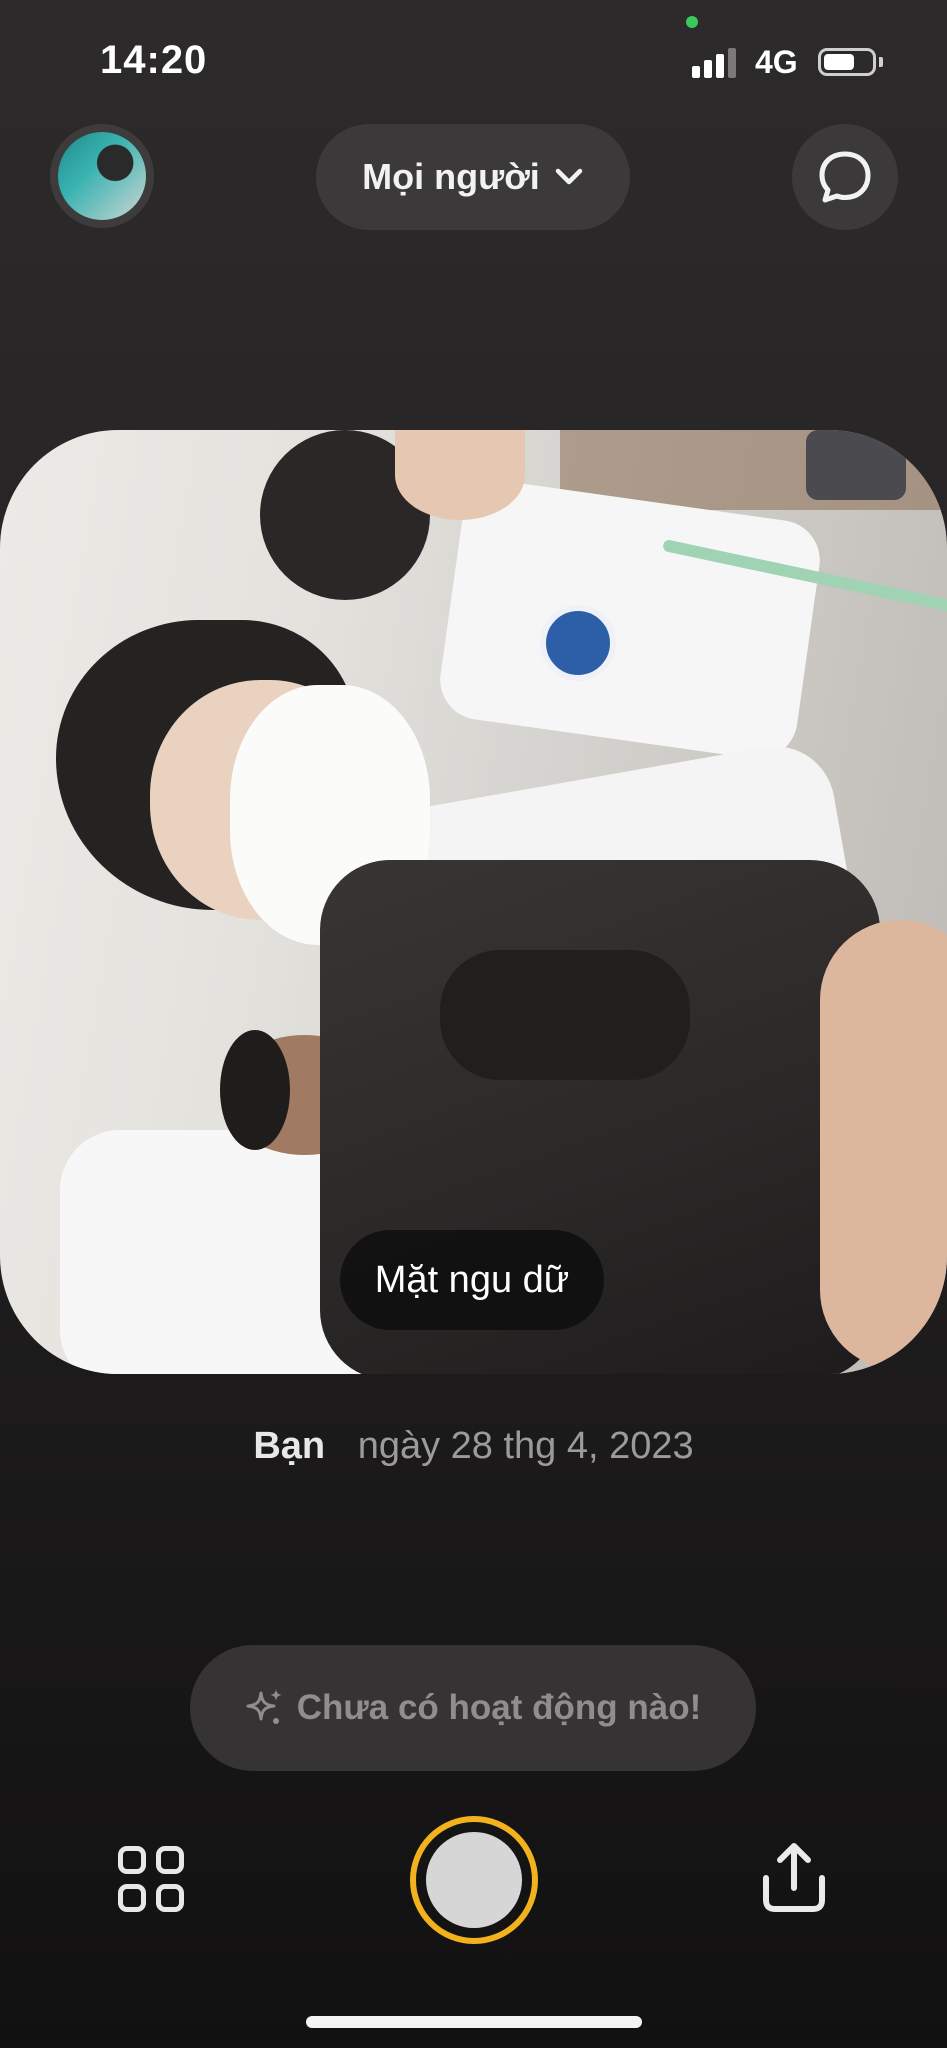 This screenshot has height=2048, width=947. What do you see at coordinates (255, 1090) in the screenshot?
I see `photo-person-hair` at bounding box center [255, 1090].